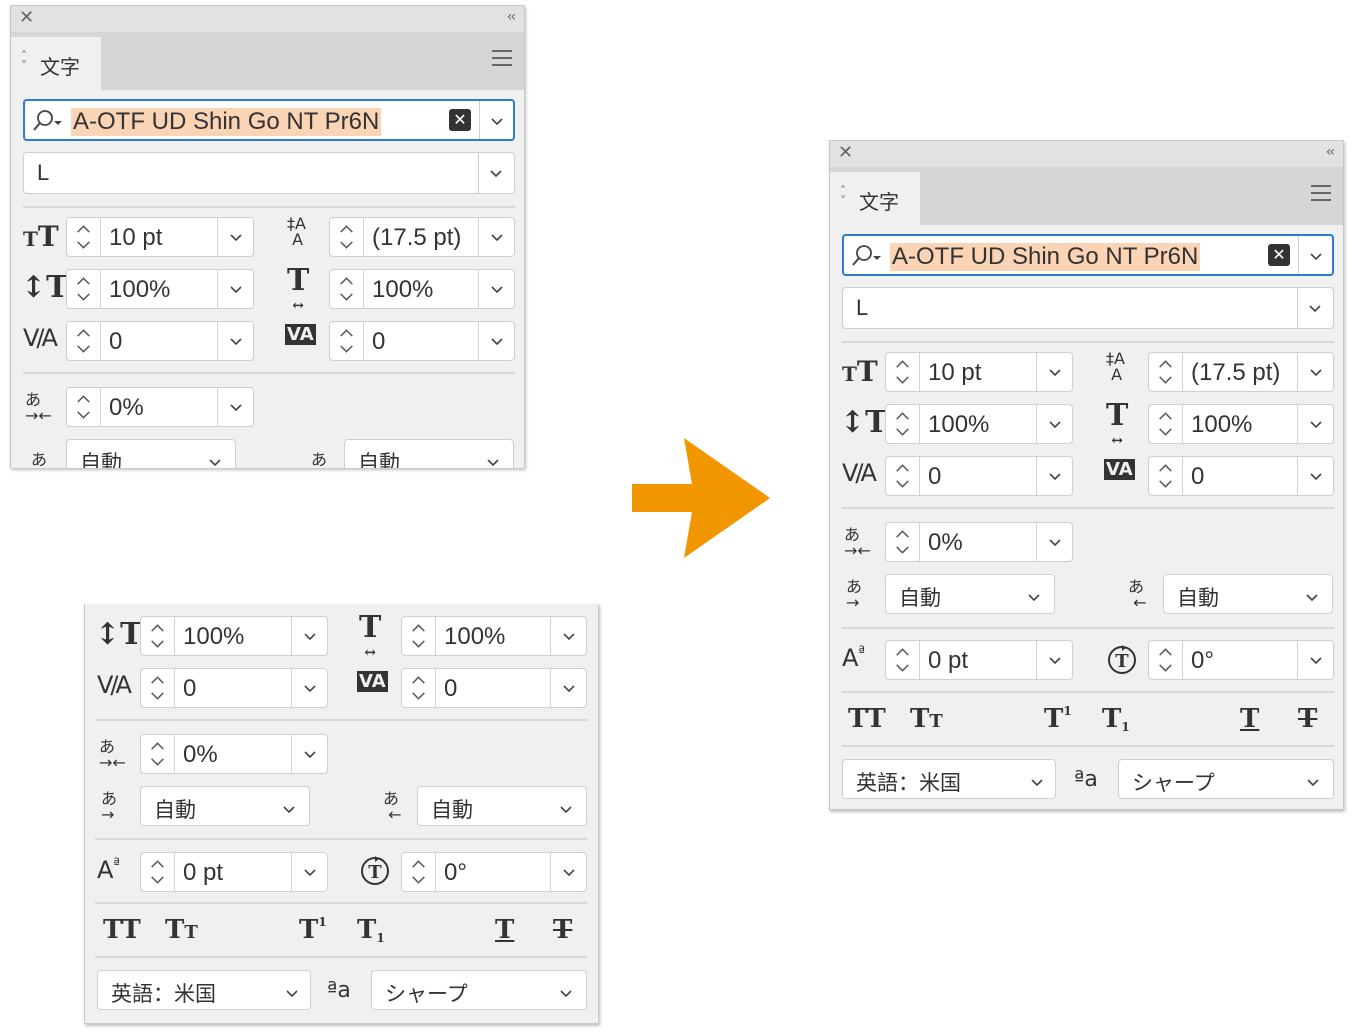  I want to click on collapse-icon: ‹‹, so click(511, 17).